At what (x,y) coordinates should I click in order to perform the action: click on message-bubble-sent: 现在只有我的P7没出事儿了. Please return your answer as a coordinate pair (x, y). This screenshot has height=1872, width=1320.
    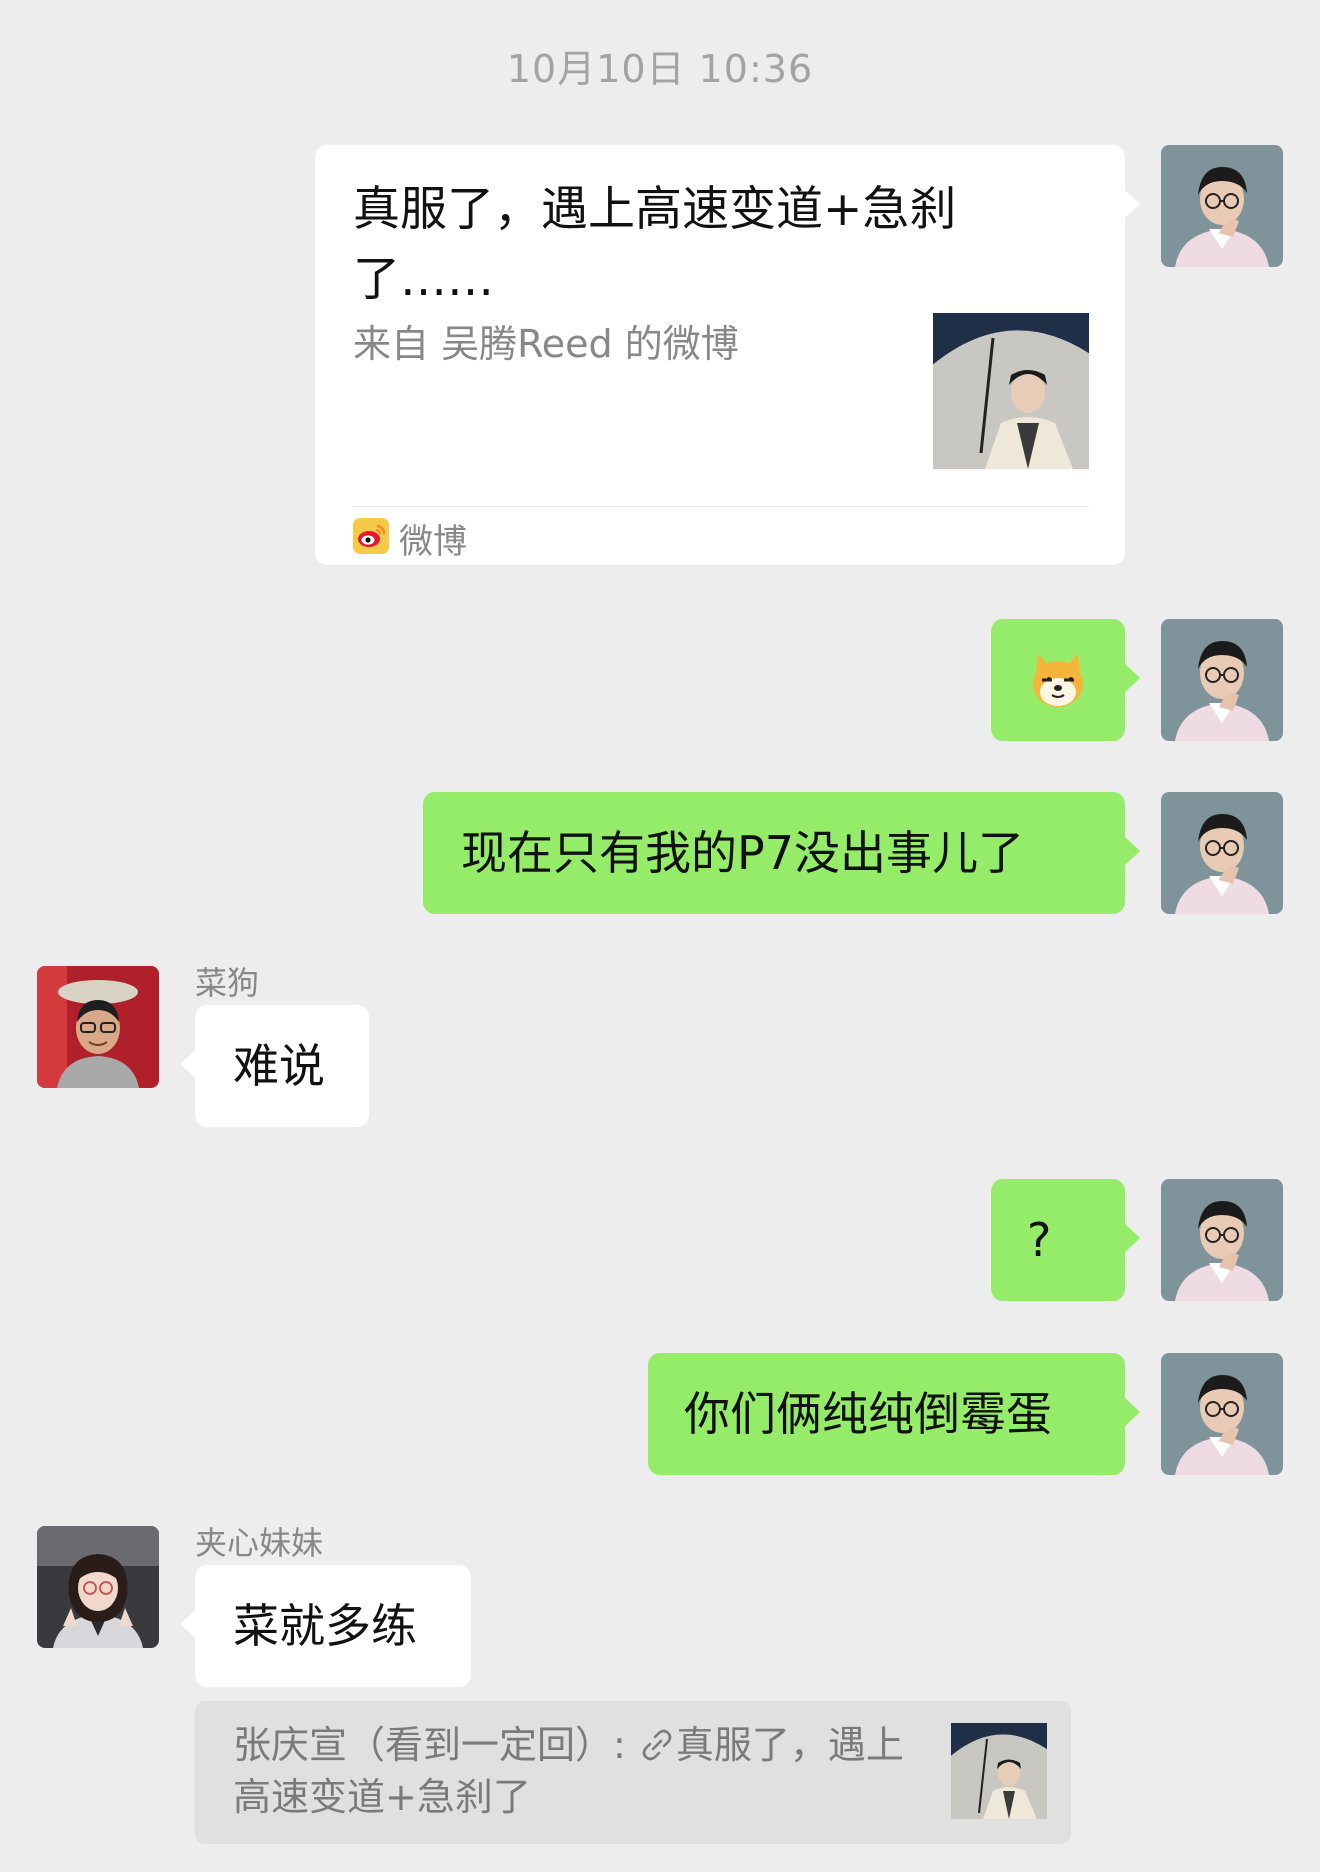
    Looking at the image, I should click on (781, 853).